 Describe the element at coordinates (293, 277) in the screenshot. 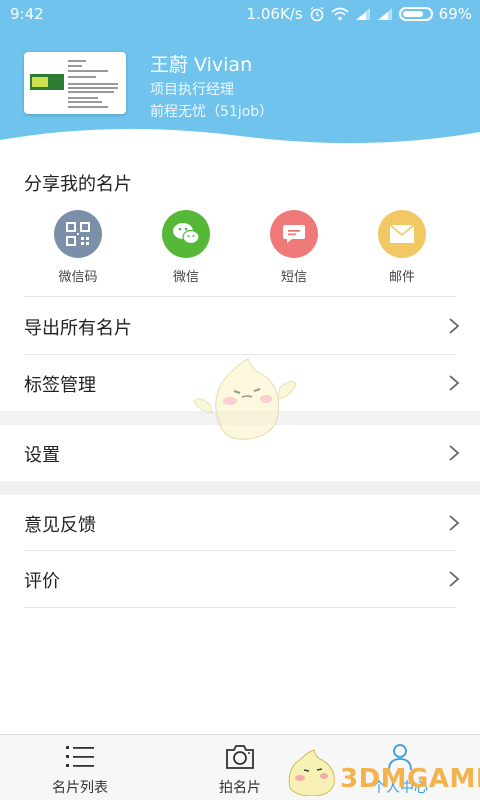

I see `share-label: 短信` at that location.